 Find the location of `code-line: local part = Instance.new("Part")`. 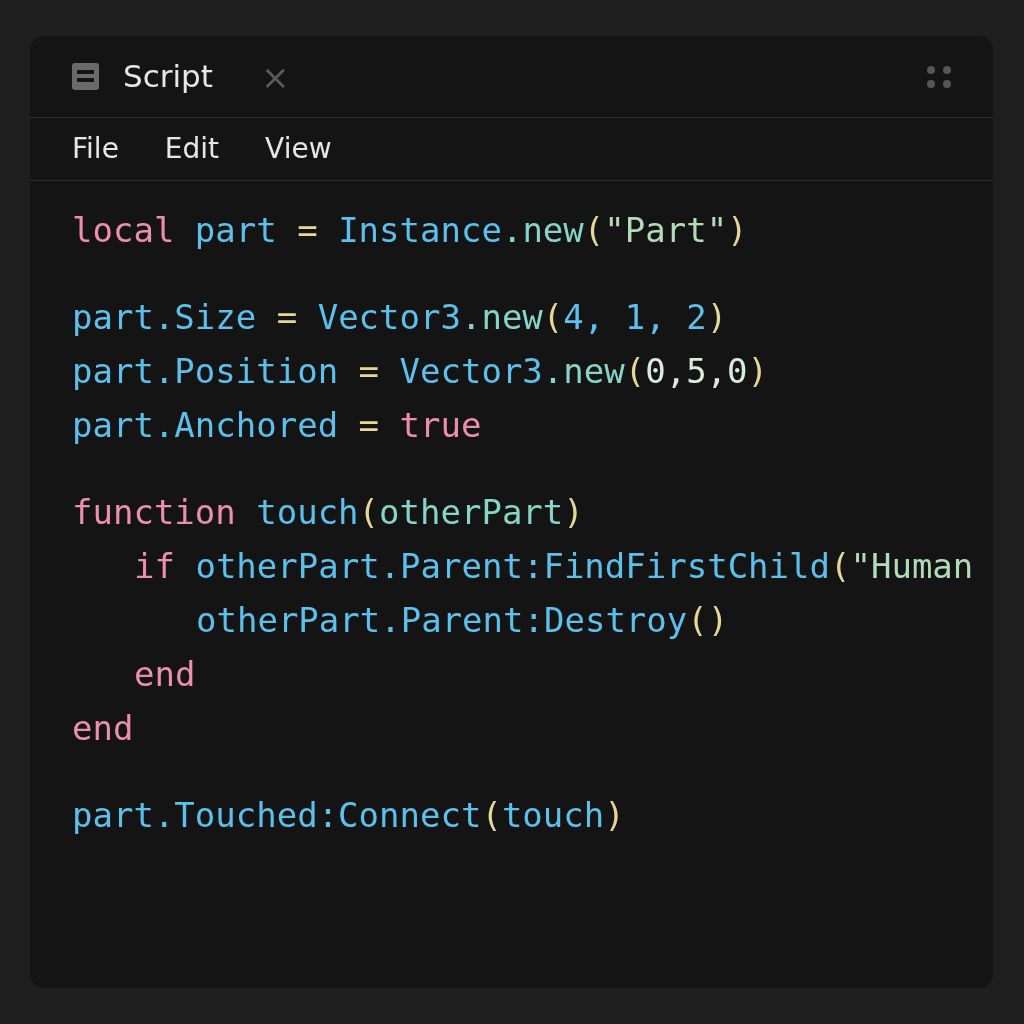

code-line: local part = Instance.new("Part") is located at coordinates (410, 230).